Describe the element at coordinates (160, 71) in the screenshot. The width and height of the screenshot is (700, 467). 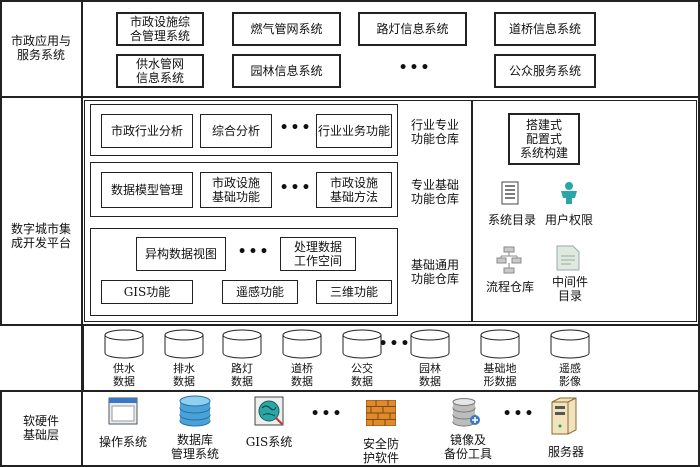
I see `app-system-water: 供水管网 信息系统` at that location.